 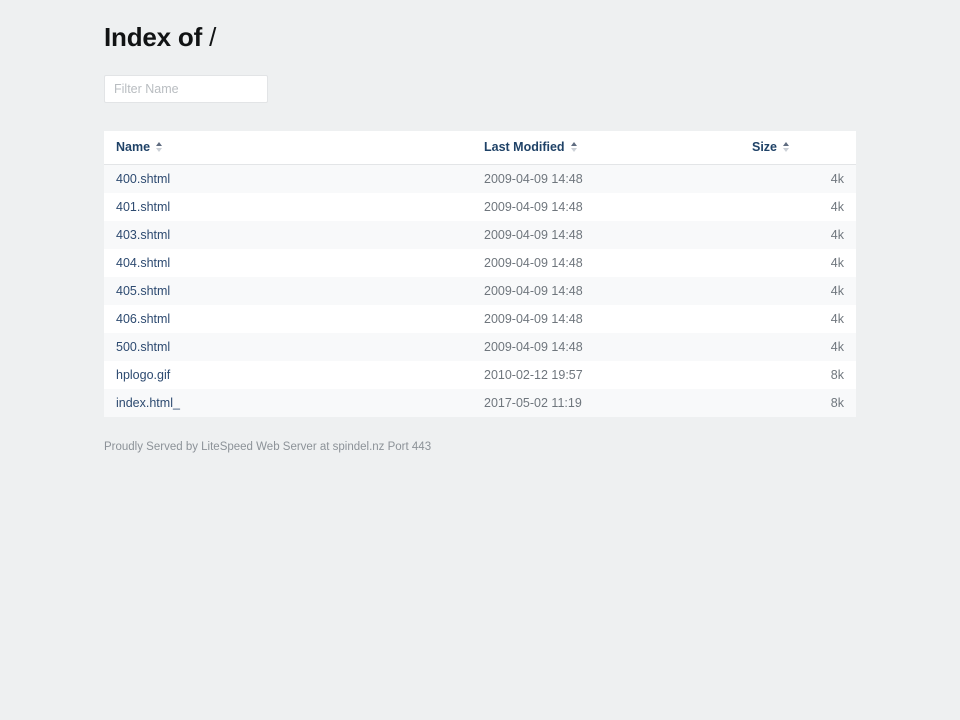 I want to click on file-link: 500.shtml, so click(x=143, y=347).